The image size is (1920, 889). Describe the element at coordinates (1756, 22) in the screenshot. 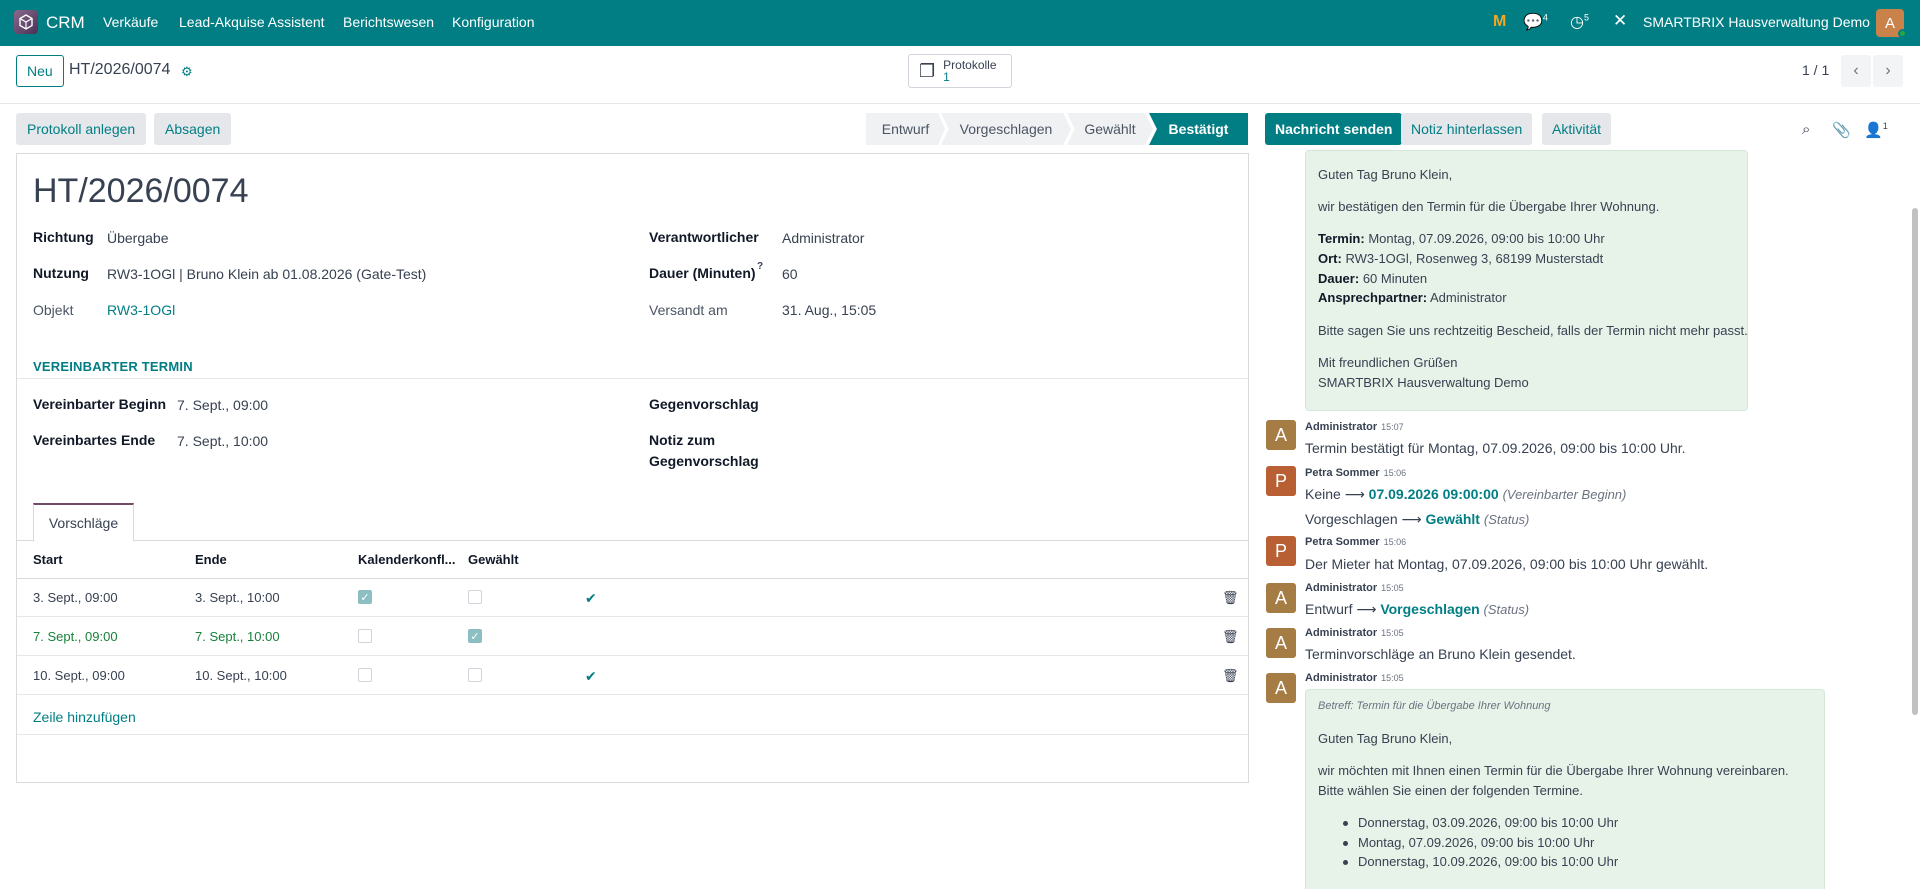

I see `company-switcher: SMARTBRIX Hausverwaltung Demo` at that location.